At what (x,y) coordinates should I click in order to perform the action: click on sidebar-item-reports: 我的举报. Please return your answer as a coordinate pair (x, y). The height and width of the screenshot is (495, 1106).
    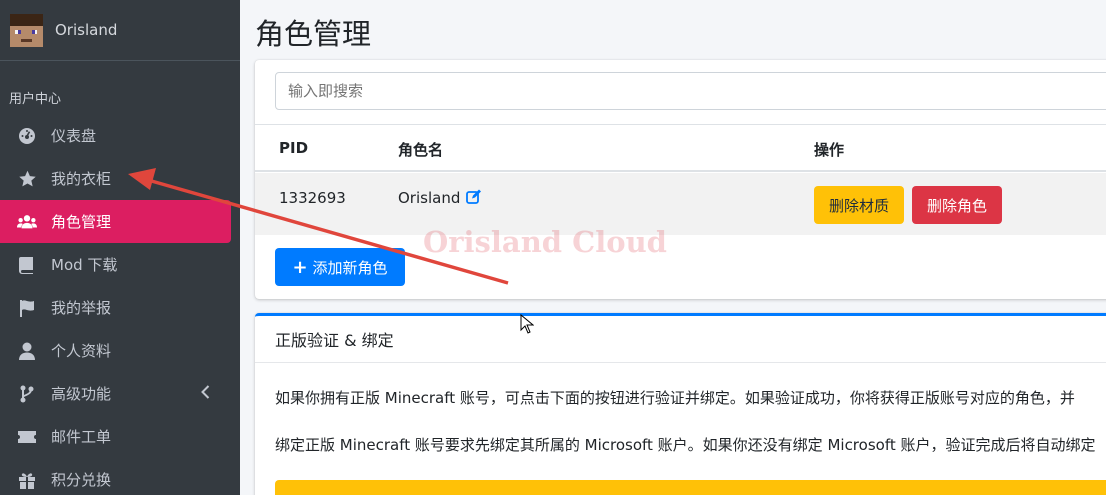
    Looking at the image, I should click on (120, 307).